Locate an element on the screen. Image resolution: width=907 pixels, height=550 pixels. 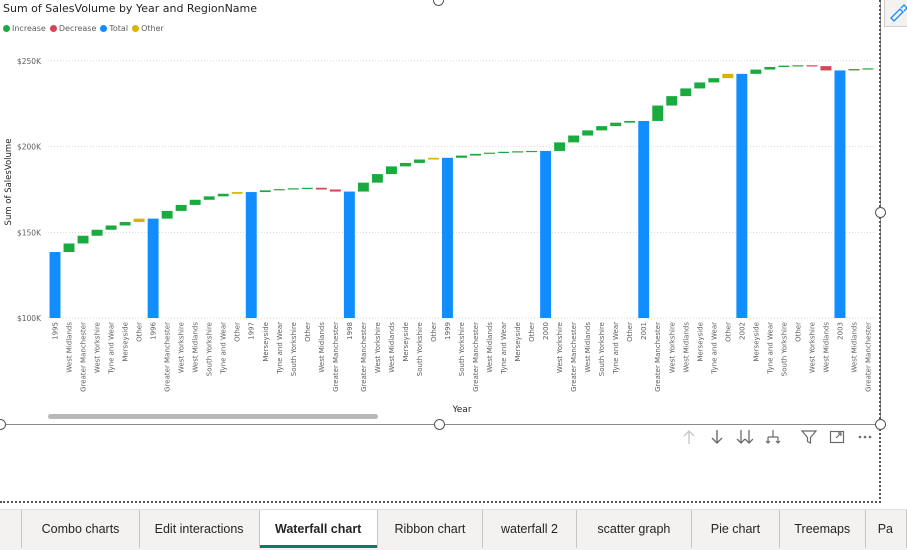
visual-header-toolbar is located at coordinates (777, 437).